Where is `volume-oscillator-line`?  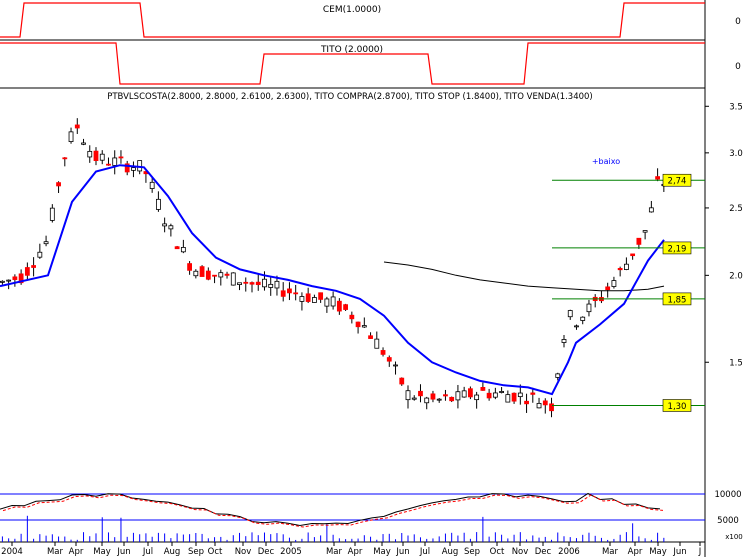
volume-oscillator-line is located at coordinates (330, 509).